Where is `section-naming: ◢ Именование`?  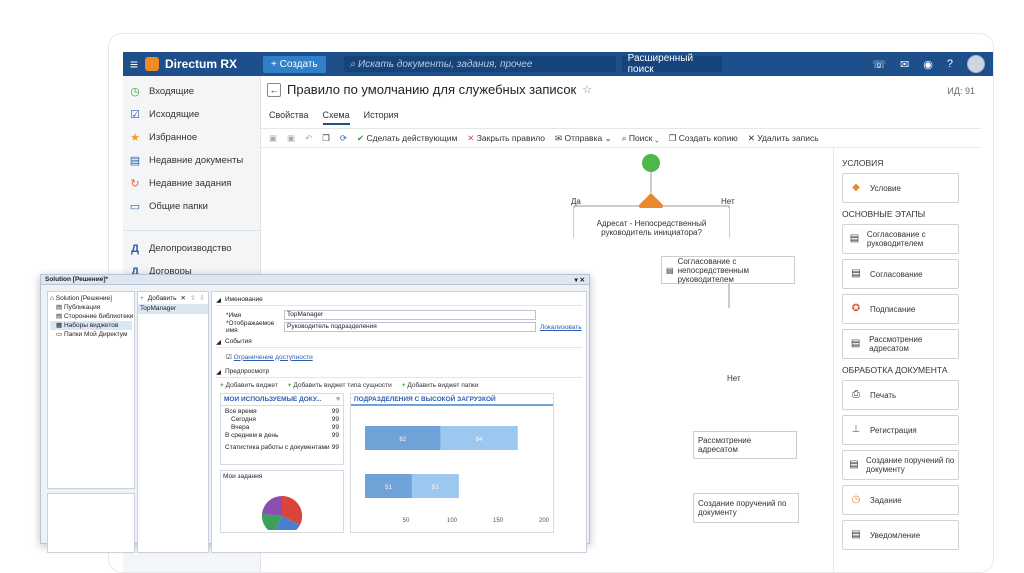
section-naming: ◢ Именование is located at coordinates (399, 300).